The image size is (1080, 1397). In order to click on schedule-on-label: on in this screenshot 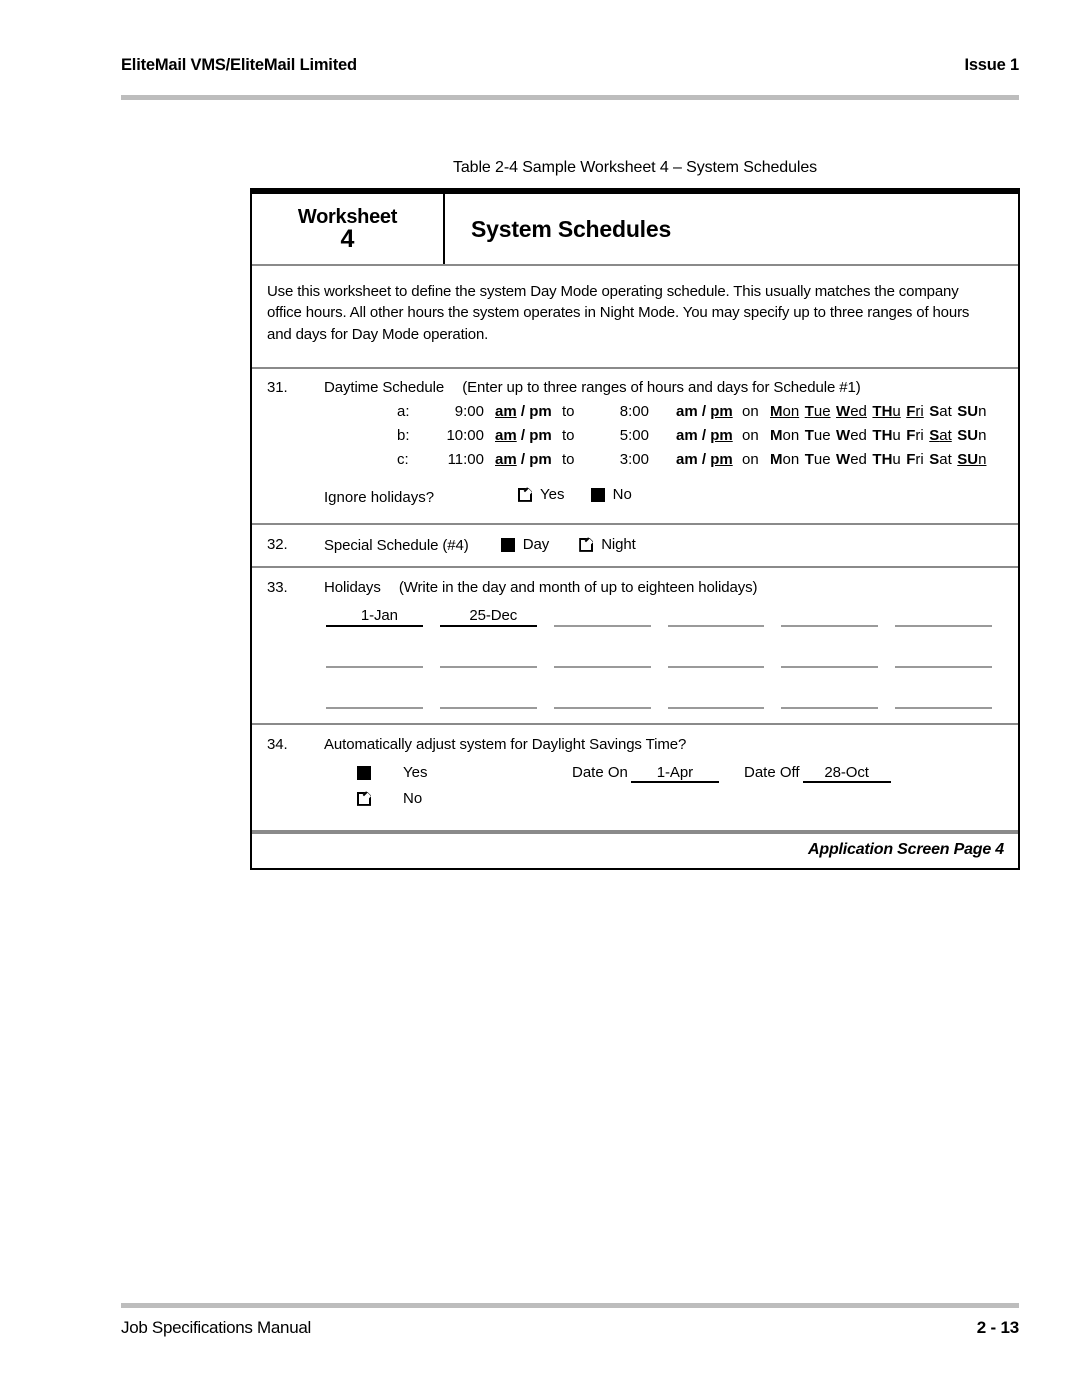, I will do `click(750, 459)`.